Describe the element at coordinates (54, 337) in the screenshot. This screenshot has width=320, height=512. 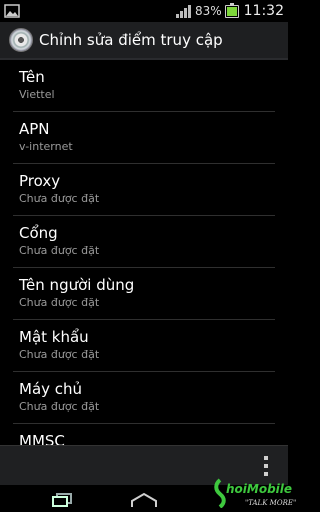
I see `list-item-title: Mật khẩu` at that location.